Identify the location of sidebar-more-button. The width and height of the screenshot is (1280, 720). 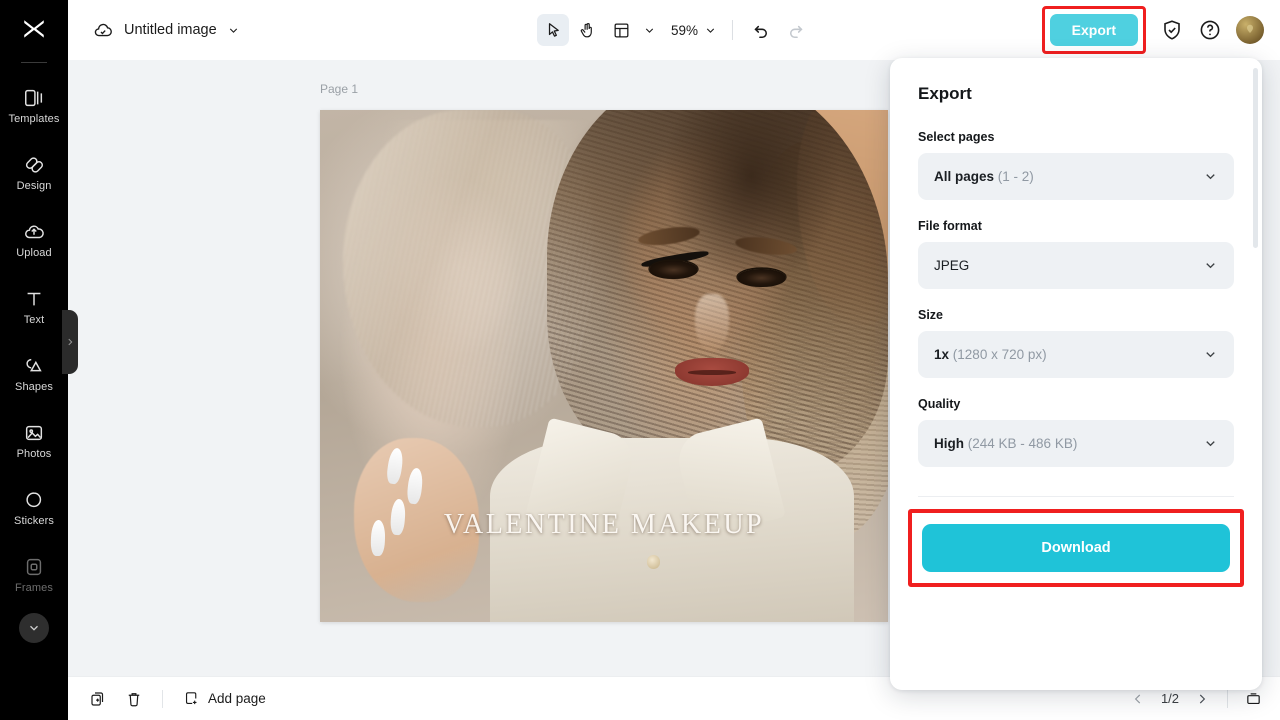
(34, 628).